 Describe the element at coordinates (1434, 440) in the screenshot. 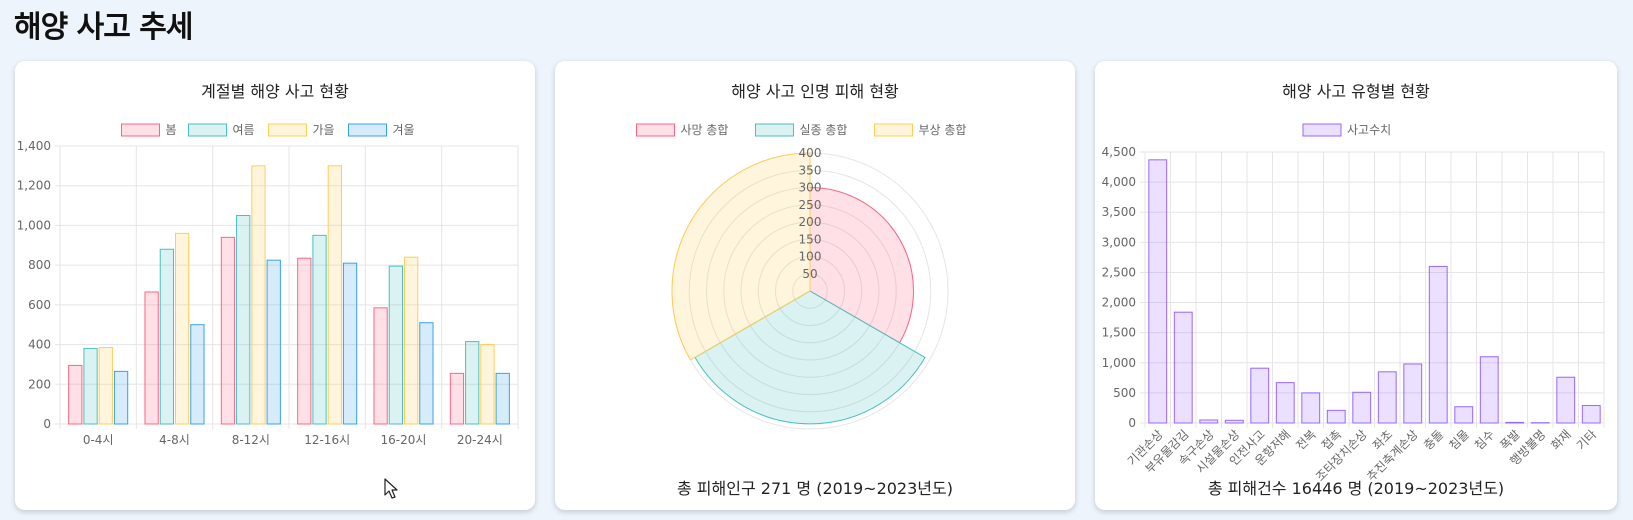

I see `type-xtick-label: 충돌` at that location.